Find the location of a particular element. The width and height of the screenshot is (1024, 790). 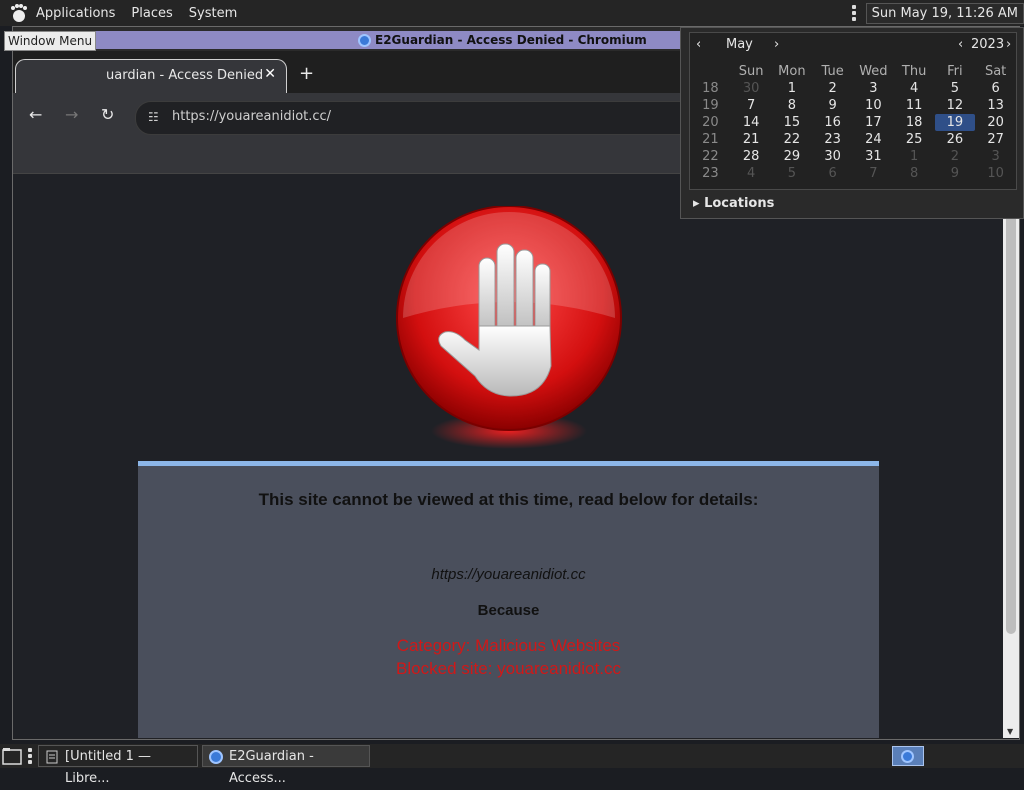

clock: Sun May 19, 11:26 AM is located at coordinates (944, 13).